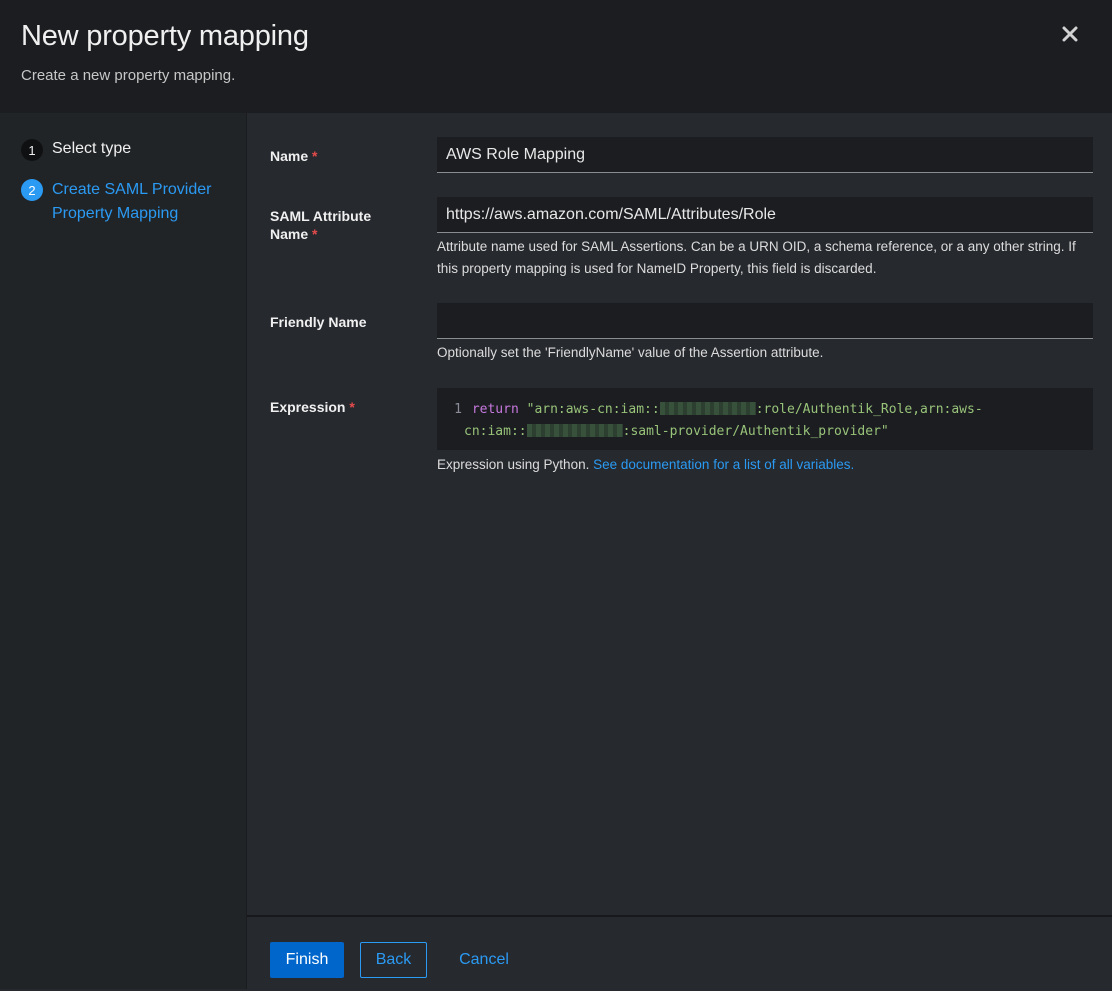 This screenshot has width=1112, height=991. Describe the element at coordinates (495, 409) in the screenshot. I see `code-keyword: return` at that location.